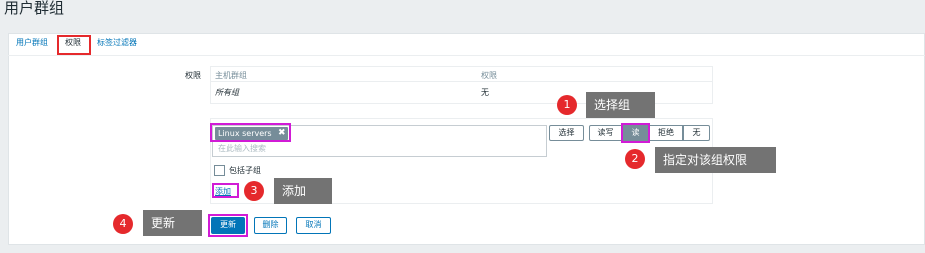 The image size is (925, 253). Describe the element at coordinates (32, 43) in the screenshot. I see `tab-user-group: 用户群组` at that location.